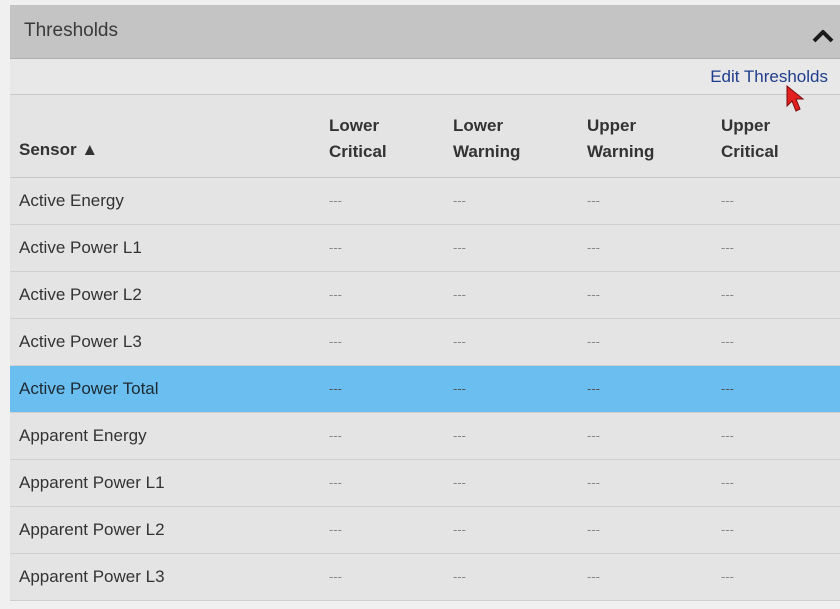 This screenshot has height=609, width=840. I want to click on table-row: Active Power L1 --- --- --- ---, so click(425, 248).